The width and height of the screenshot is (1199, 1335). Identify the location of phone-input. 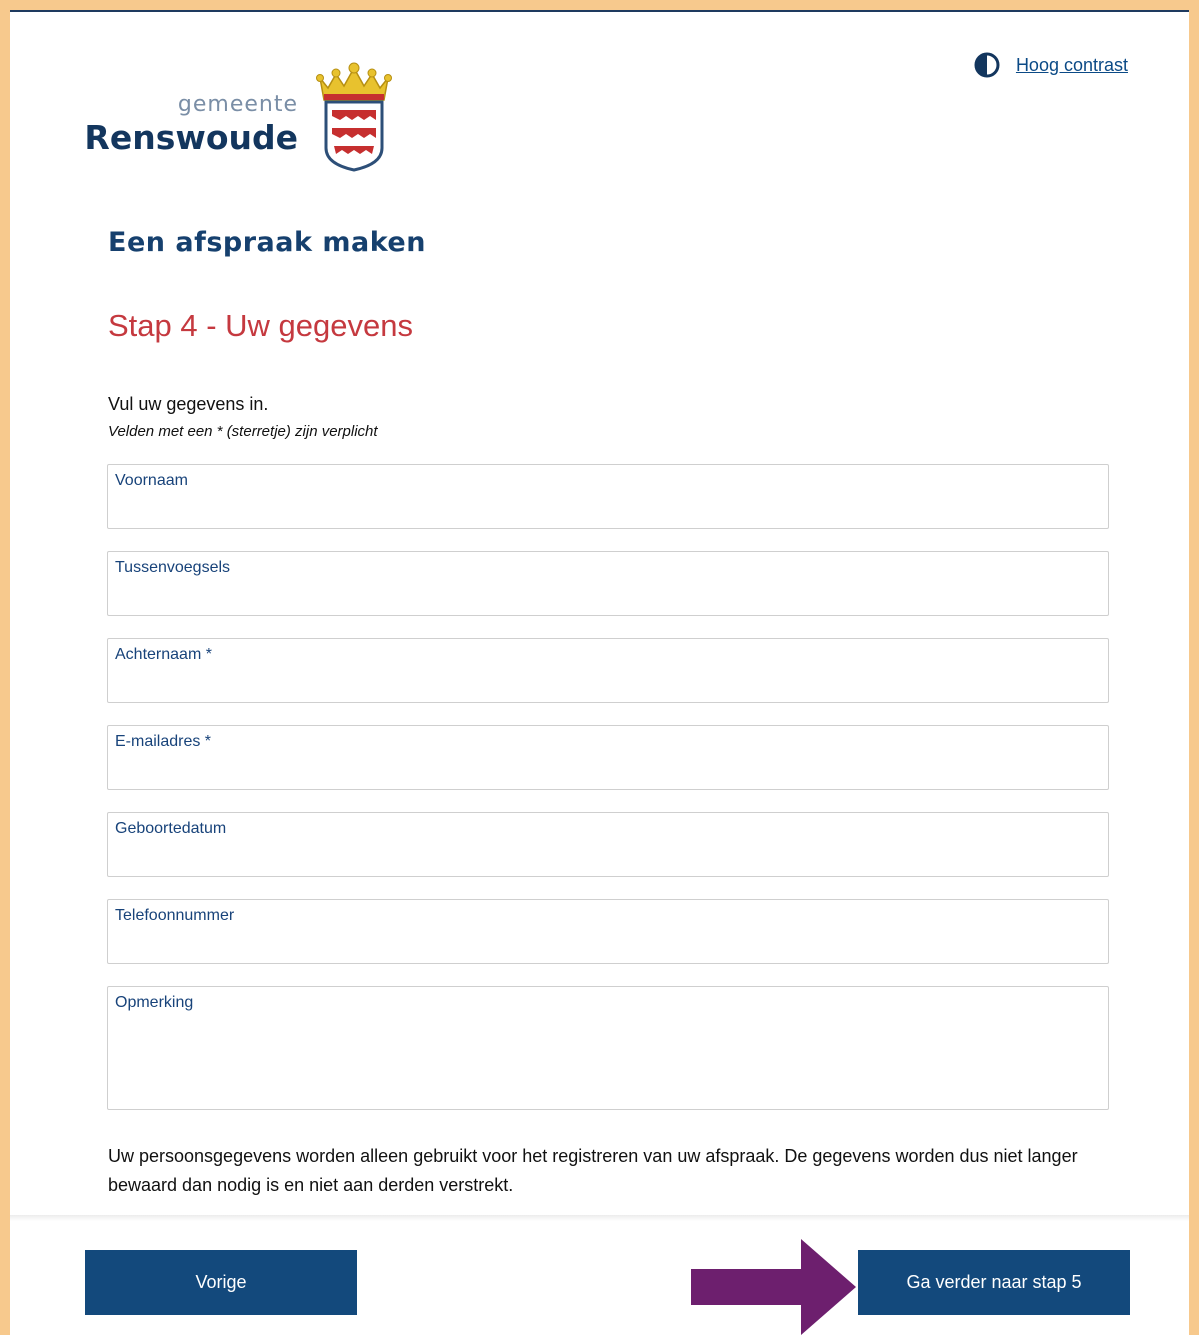
(608, 943).